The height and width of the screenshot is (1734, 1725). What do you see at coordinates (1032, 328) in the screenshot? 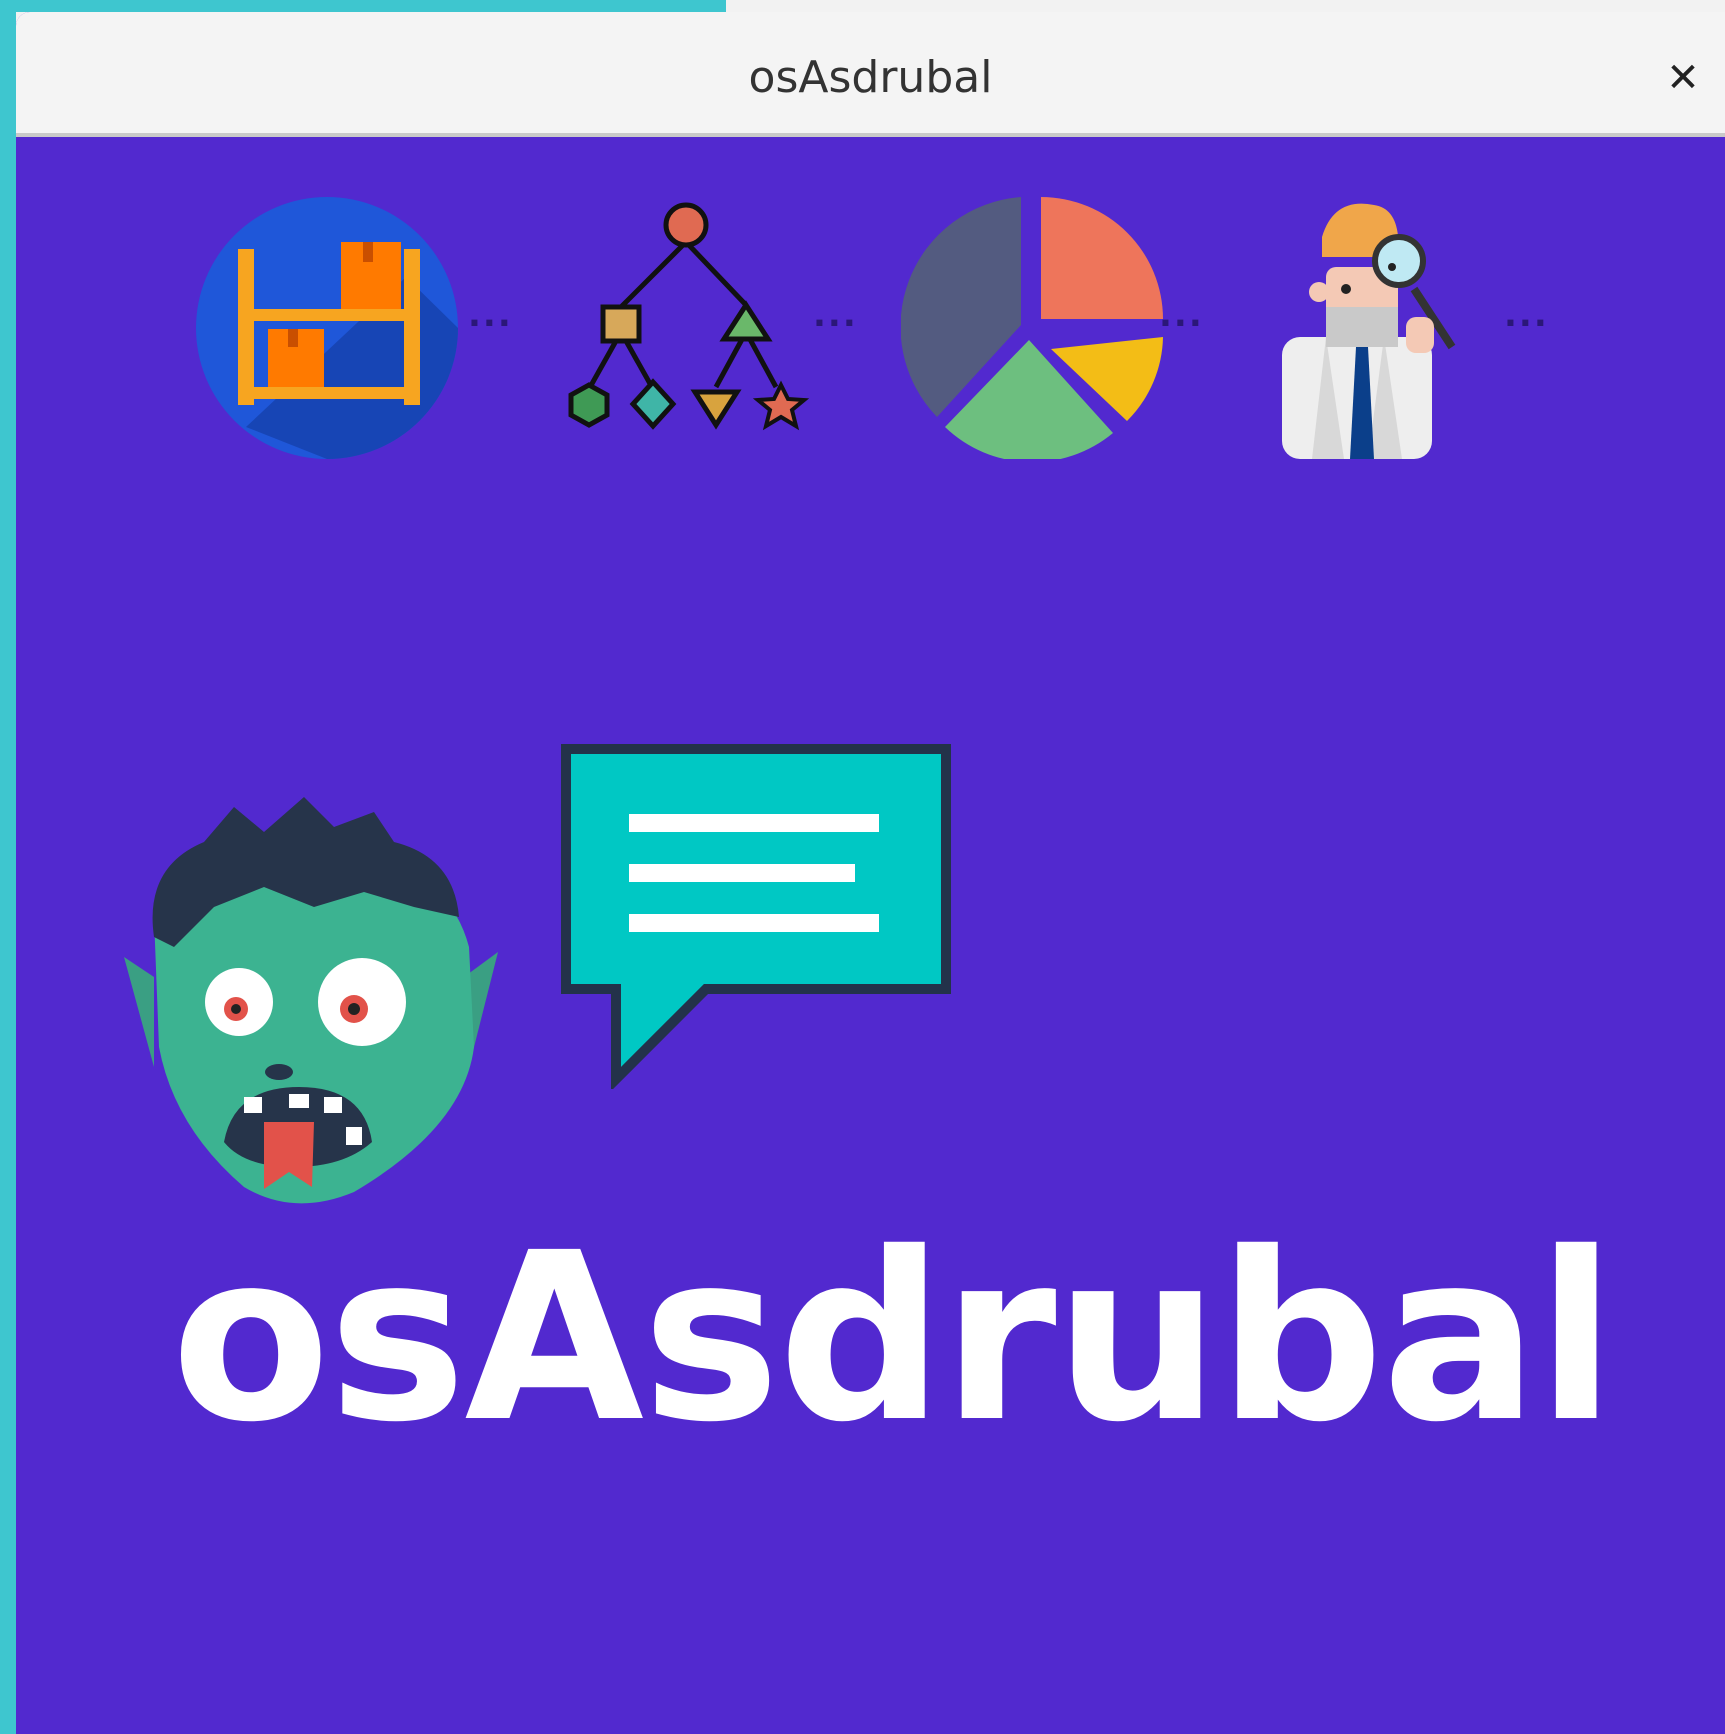
I see `pie-chart-icon` at bounding box center [1032, 328].